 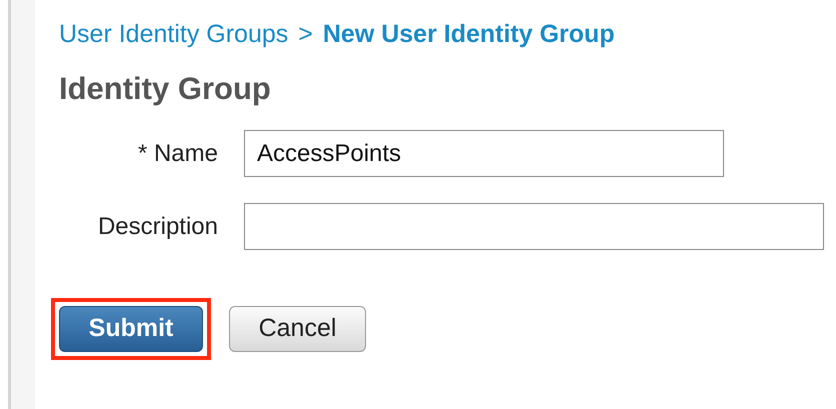 What do you see at coordinates (297, 329) in the screenshot?
I see `cancel-button: Cancel` at bounding box center [297, 329].